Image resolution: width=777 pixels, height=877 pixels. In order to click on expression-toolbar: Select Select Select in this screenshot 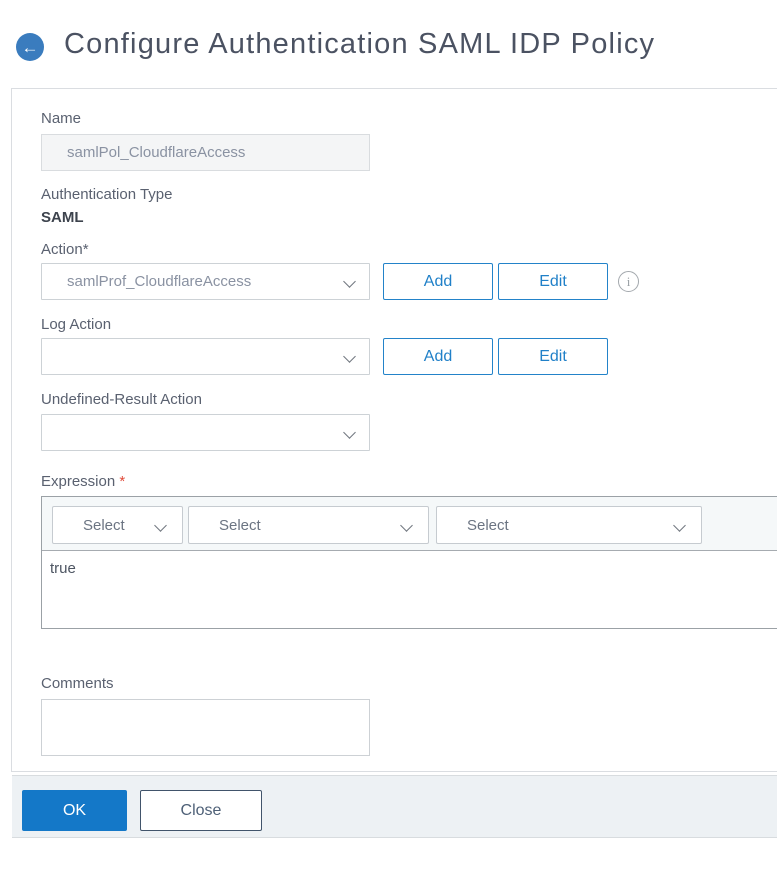, I will do `click(409, 524)`.